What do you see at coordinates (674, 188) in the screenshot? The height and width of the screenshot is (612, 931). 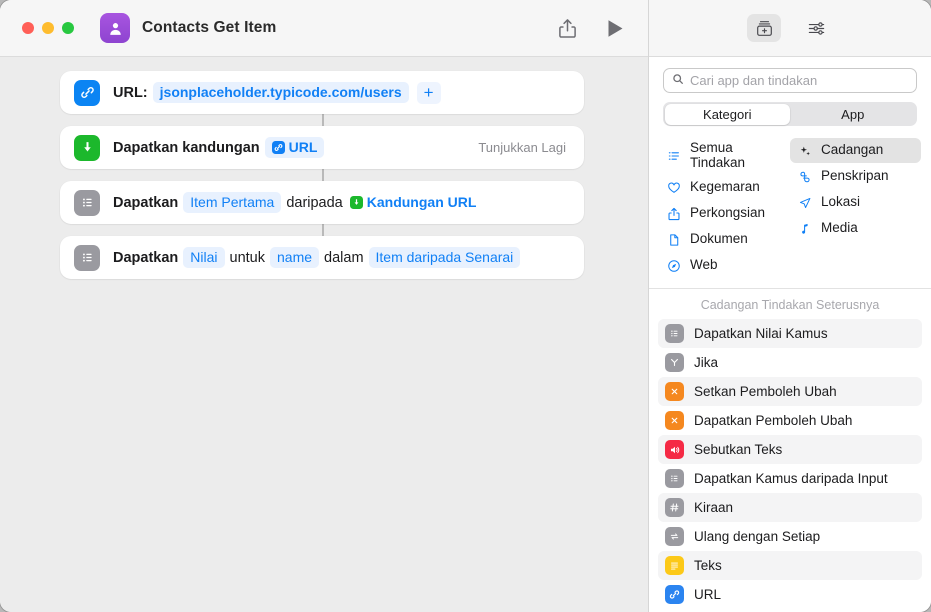 I see `heart-icon` at bounding box center [674, 188].